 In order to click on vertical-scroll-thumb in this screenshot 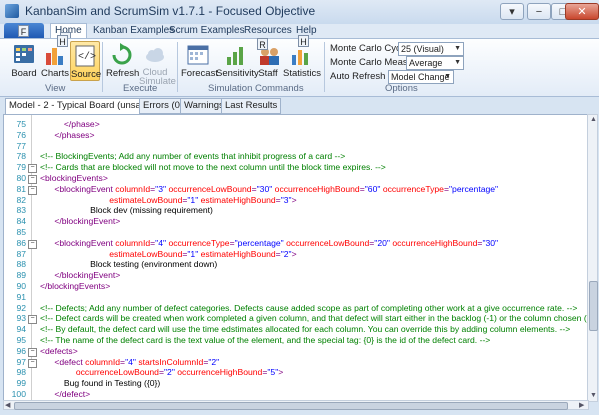, I will do `click(593, 306)`.